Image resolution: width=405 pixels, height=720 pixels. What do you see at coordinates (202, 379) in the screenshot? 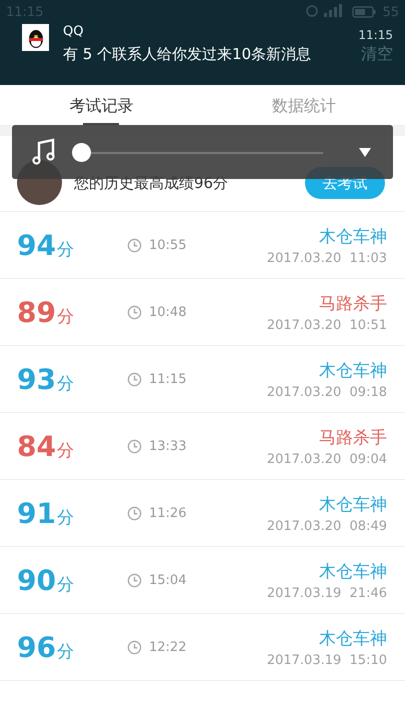
I see `record-row: 93分 11:15 木仓车神 2017.03.20 09:18` at bounding box center [202, 379].